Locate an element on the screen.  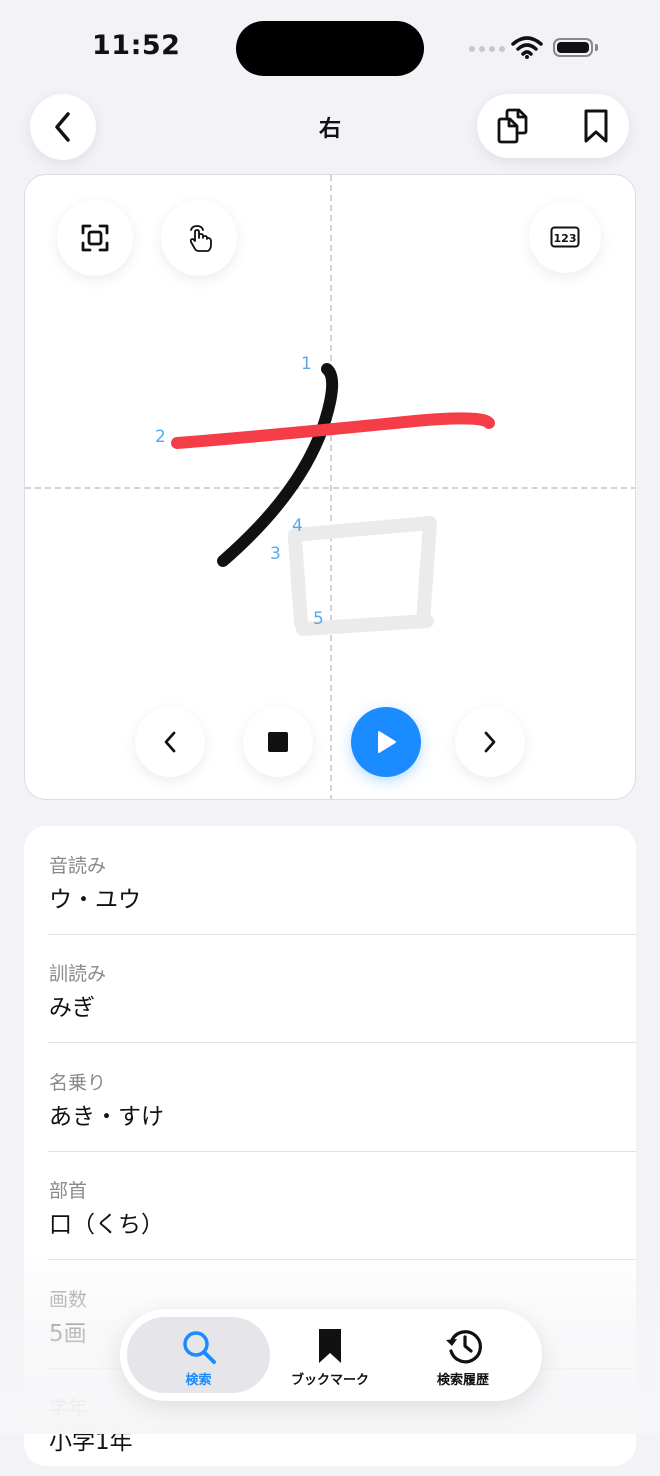
stroke-number-2: 2 is located at coordinates (160, 437).